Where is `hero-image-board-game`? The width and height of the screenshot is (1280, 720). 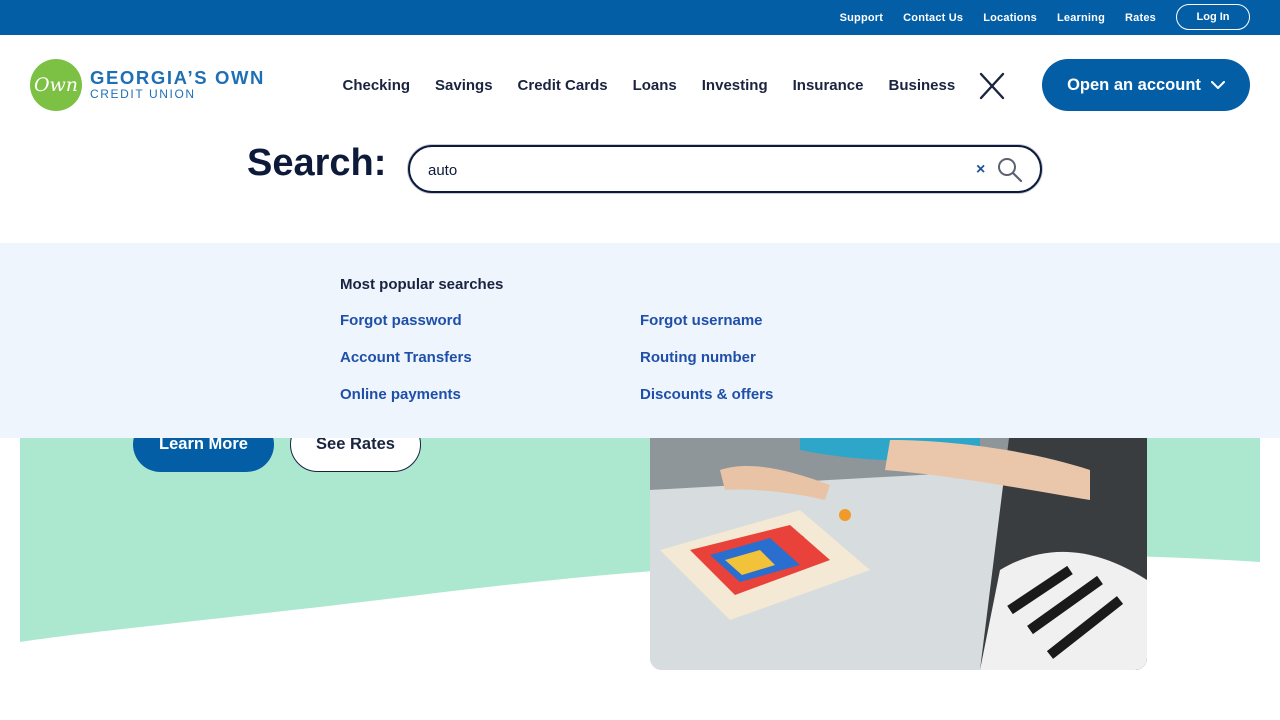
hero-image-board-game is located at coordinates (898, 550).